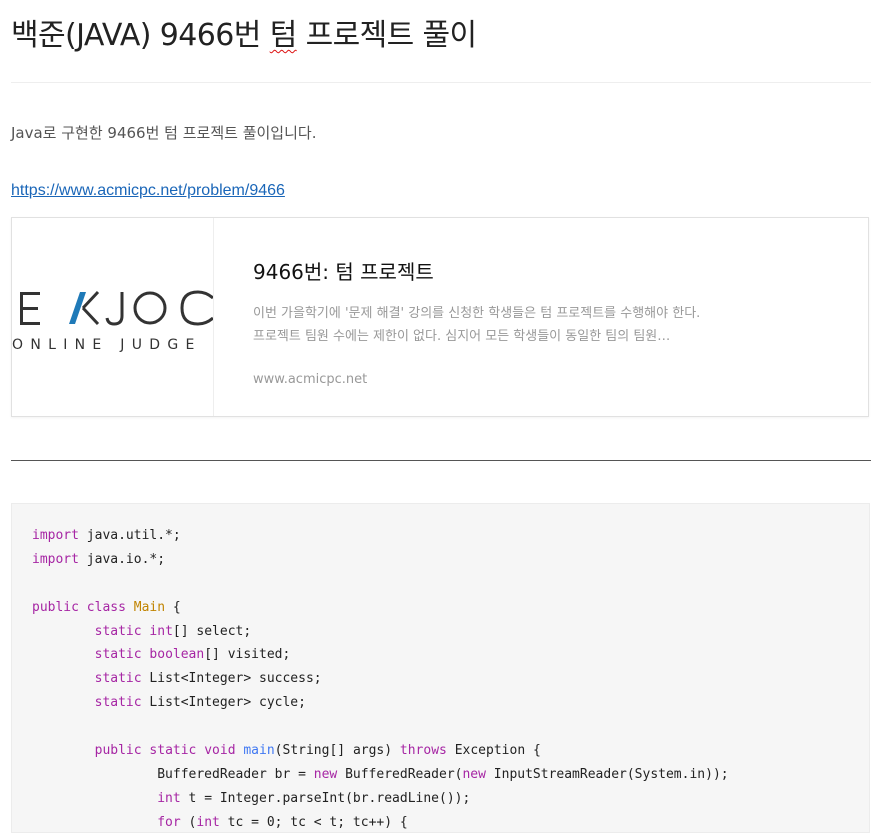  Describe the element at coordinates (380, 655) in the screenshot. I see `code-line: static boolean[] visited;` at that location.